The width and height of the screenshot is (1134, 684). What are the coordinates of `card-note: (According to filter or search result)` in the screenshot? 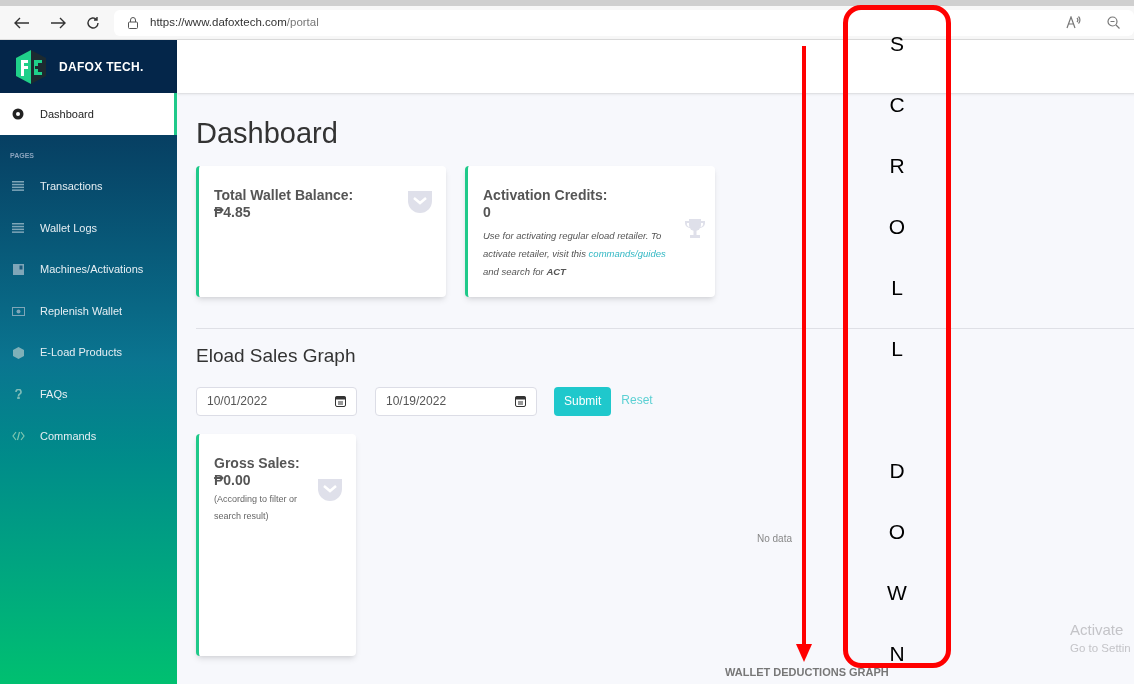 It's located at (256, 507).